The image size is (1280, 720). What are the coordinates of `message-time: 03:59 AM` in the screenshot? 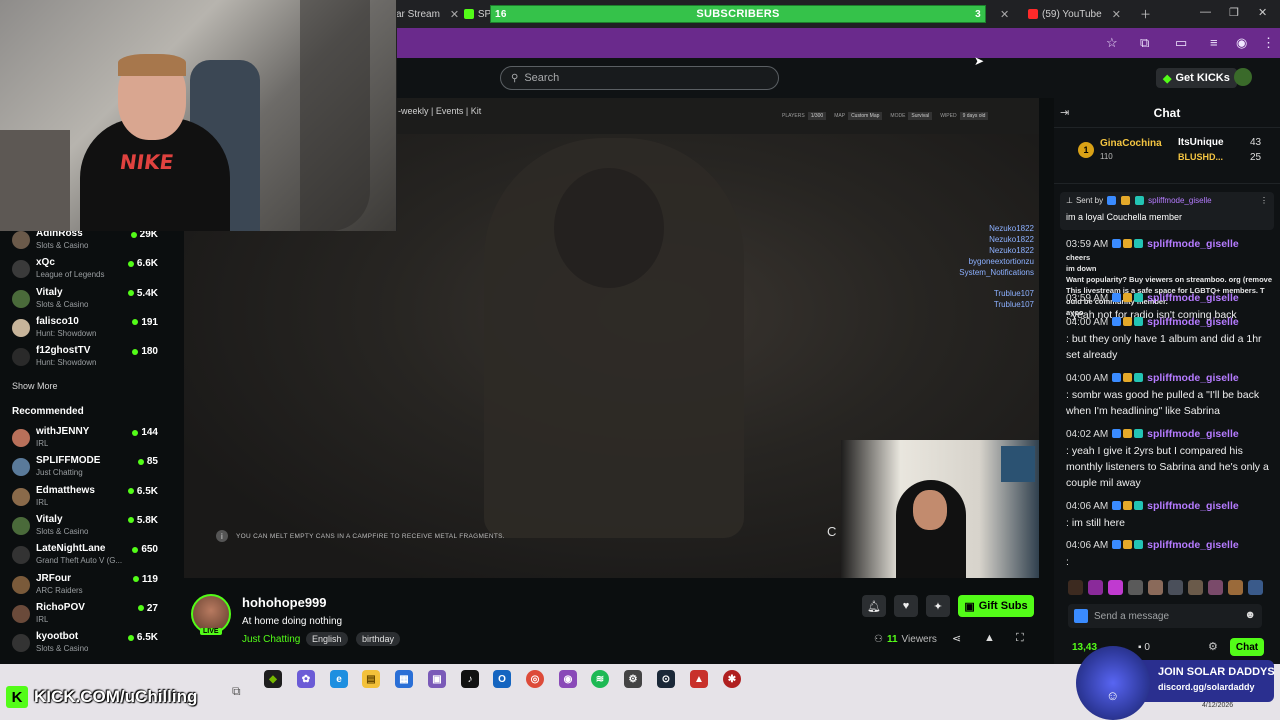 It's located at (1087, 298).